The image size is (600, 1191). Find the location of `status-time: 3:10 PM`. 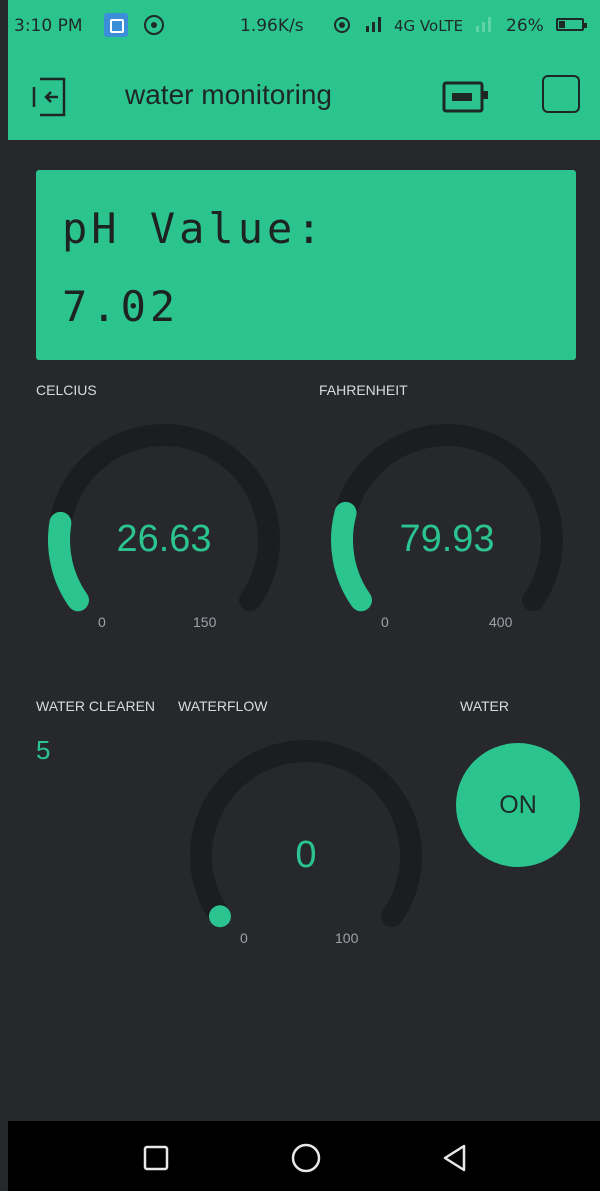

status-time: 3:10 PM is located at coordinates (48, 26).